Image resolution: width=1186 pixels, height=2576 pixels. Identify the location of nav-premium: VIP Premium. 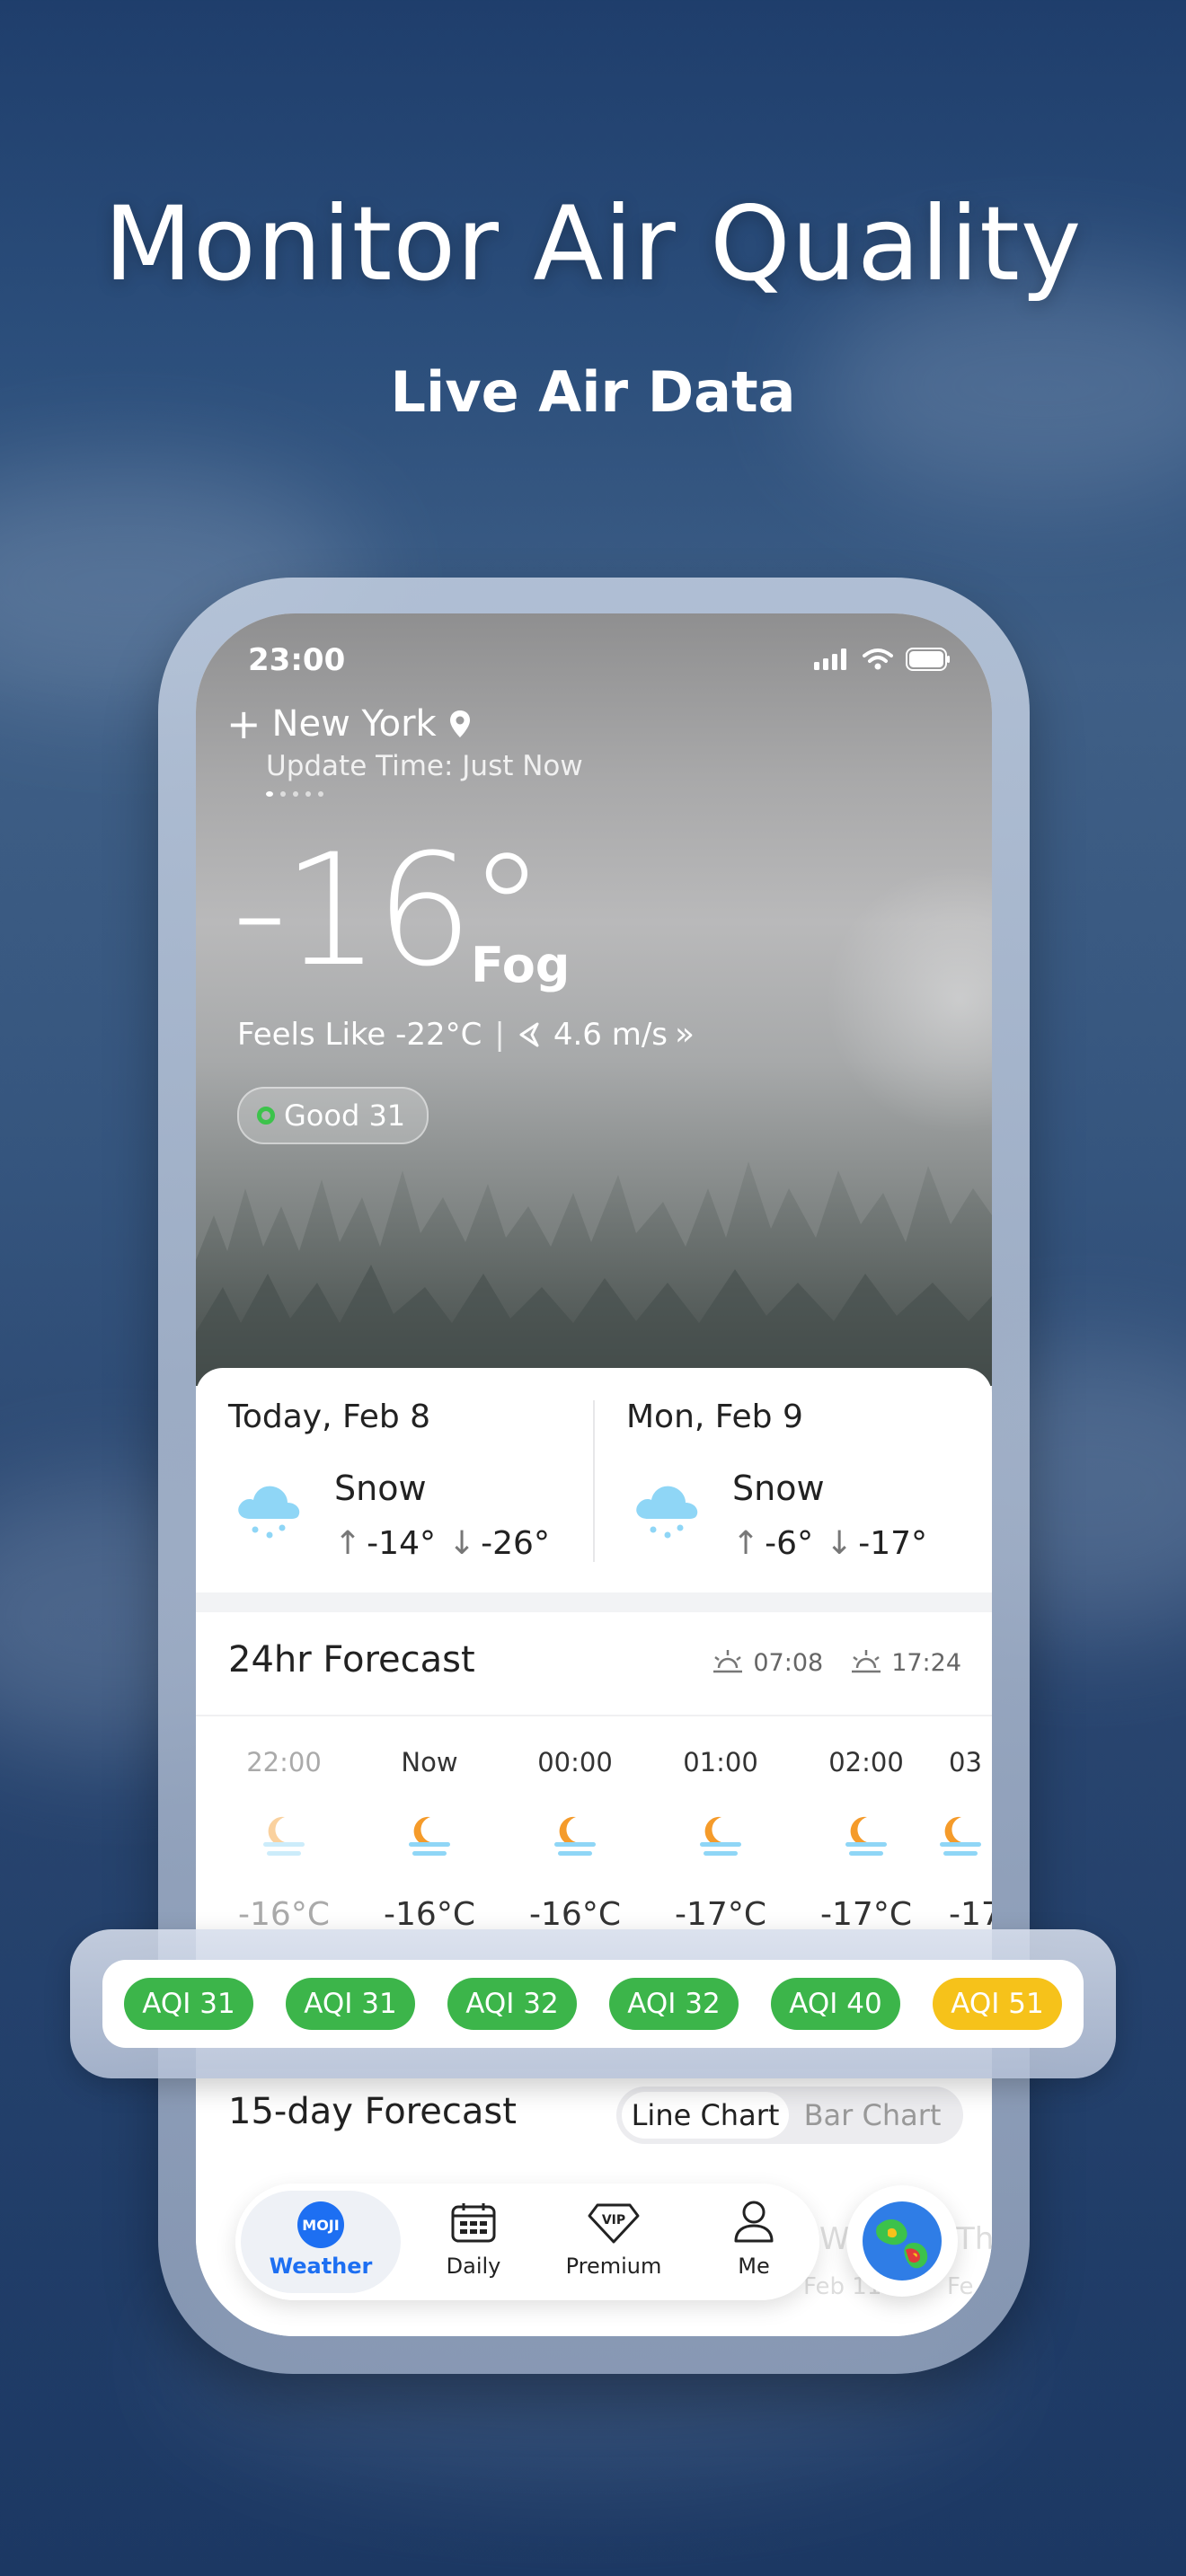
(613, 2241).